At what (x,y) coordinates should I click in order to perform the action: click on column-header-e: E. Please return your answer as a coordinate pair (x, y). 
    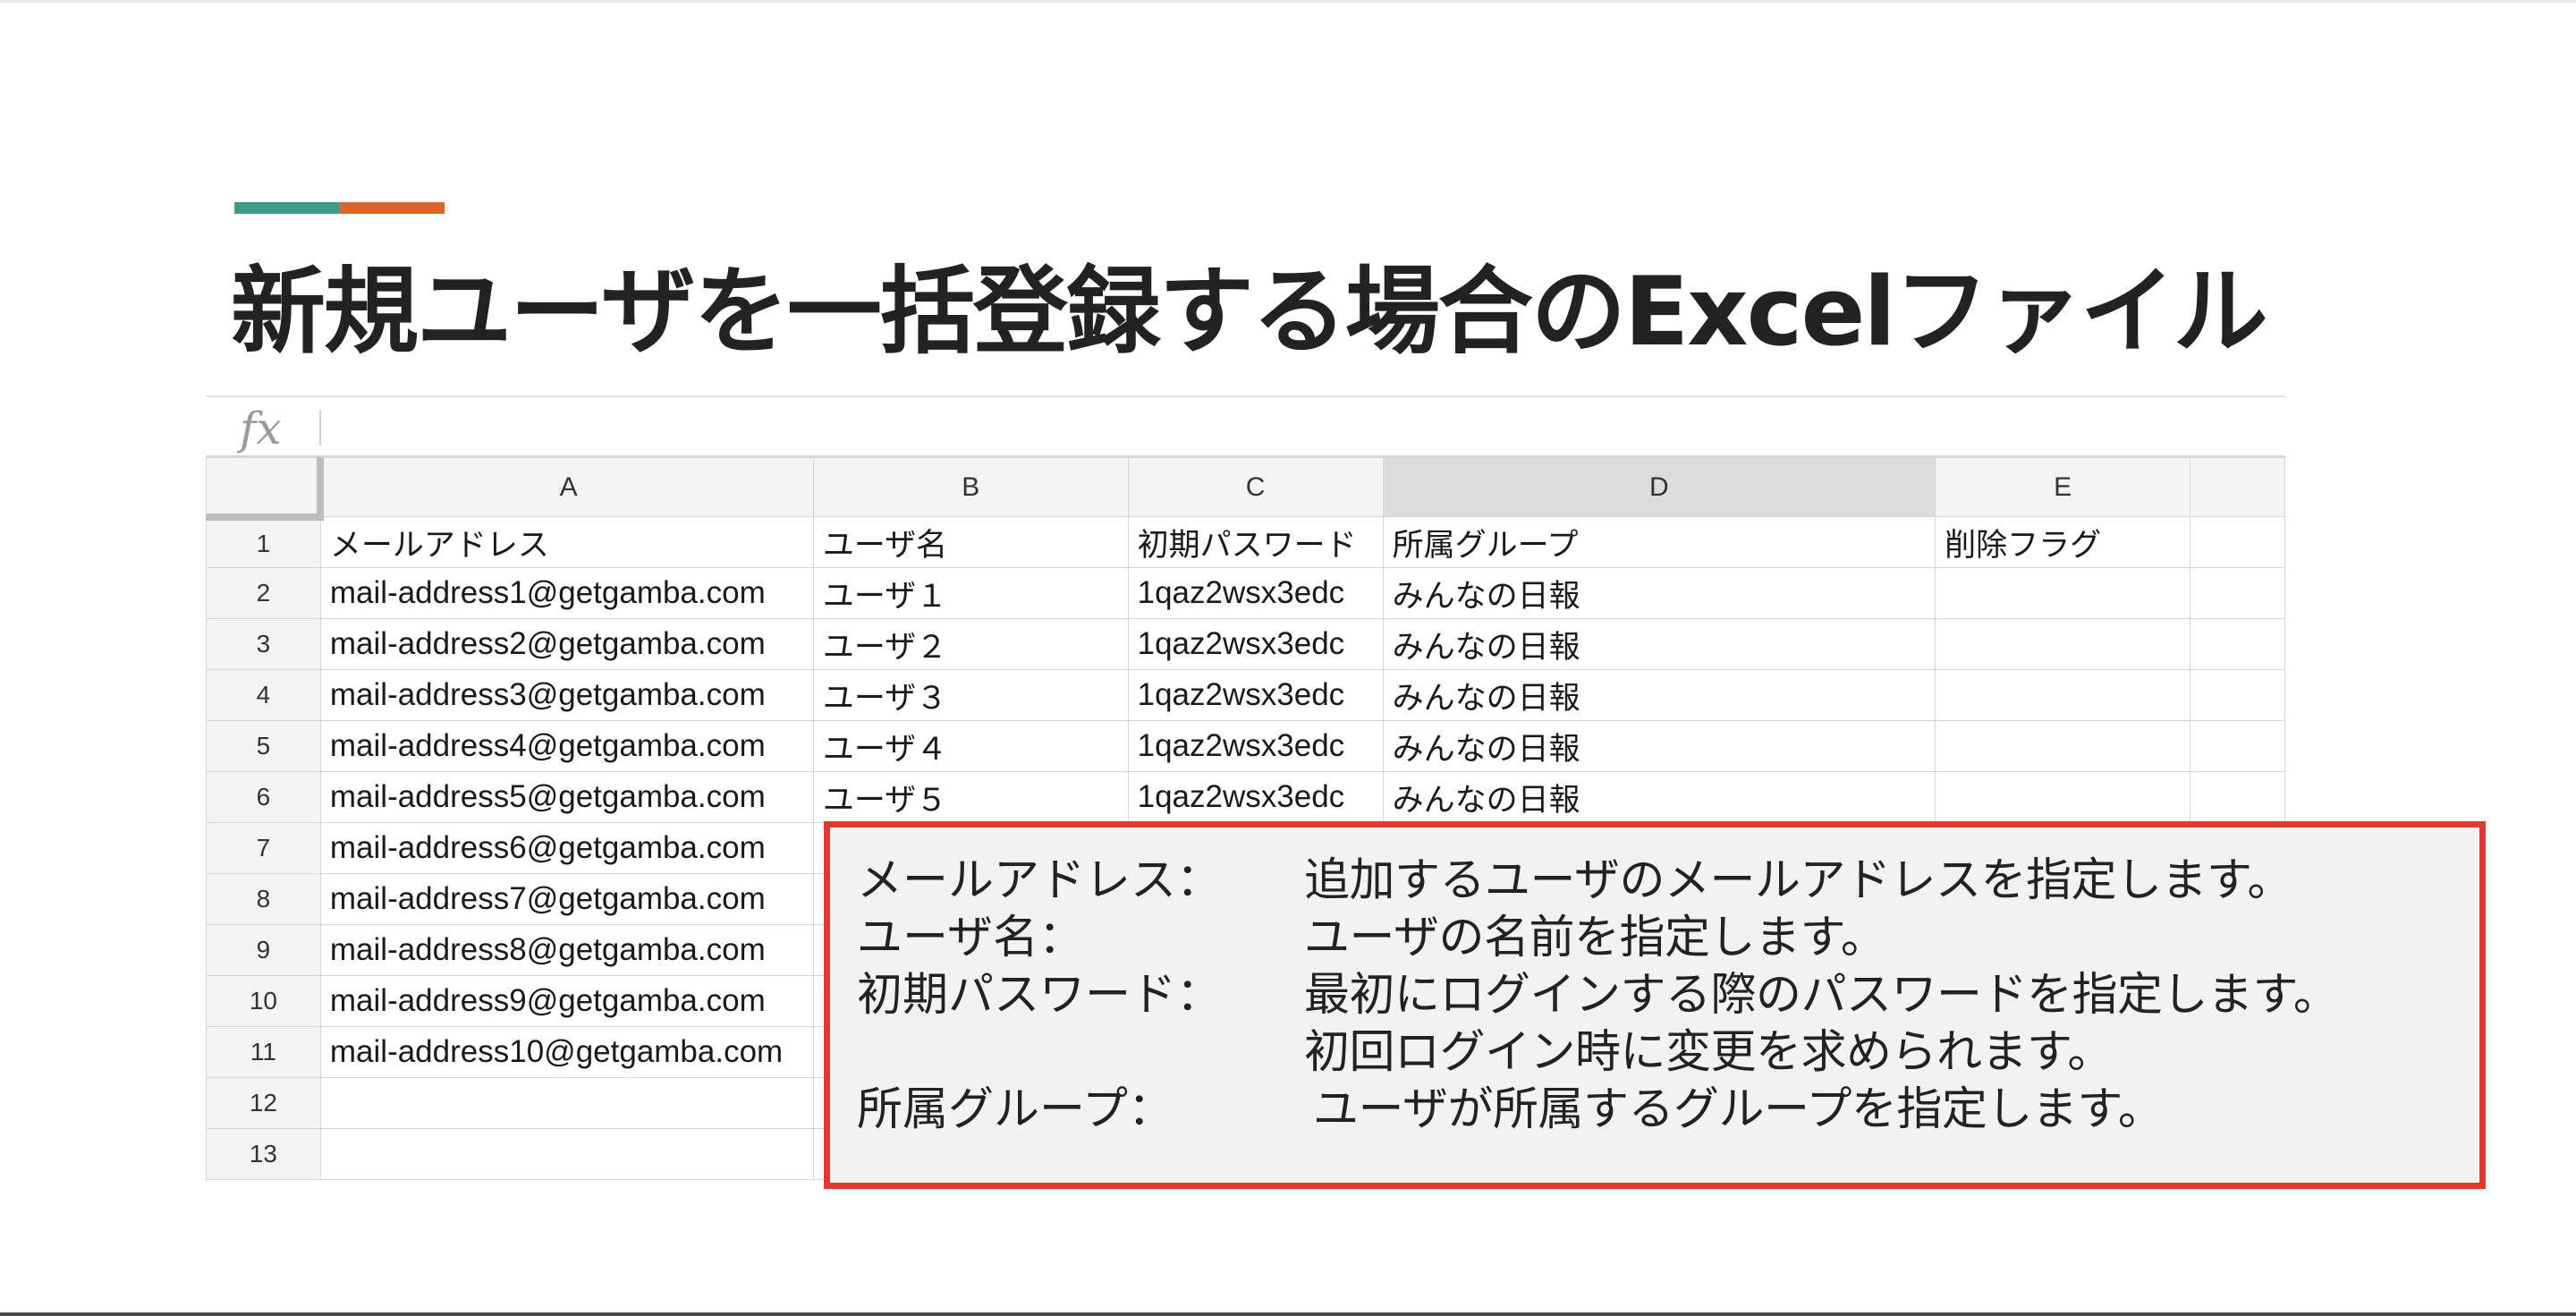
    Looking at the image, I should click on (2063, 487).